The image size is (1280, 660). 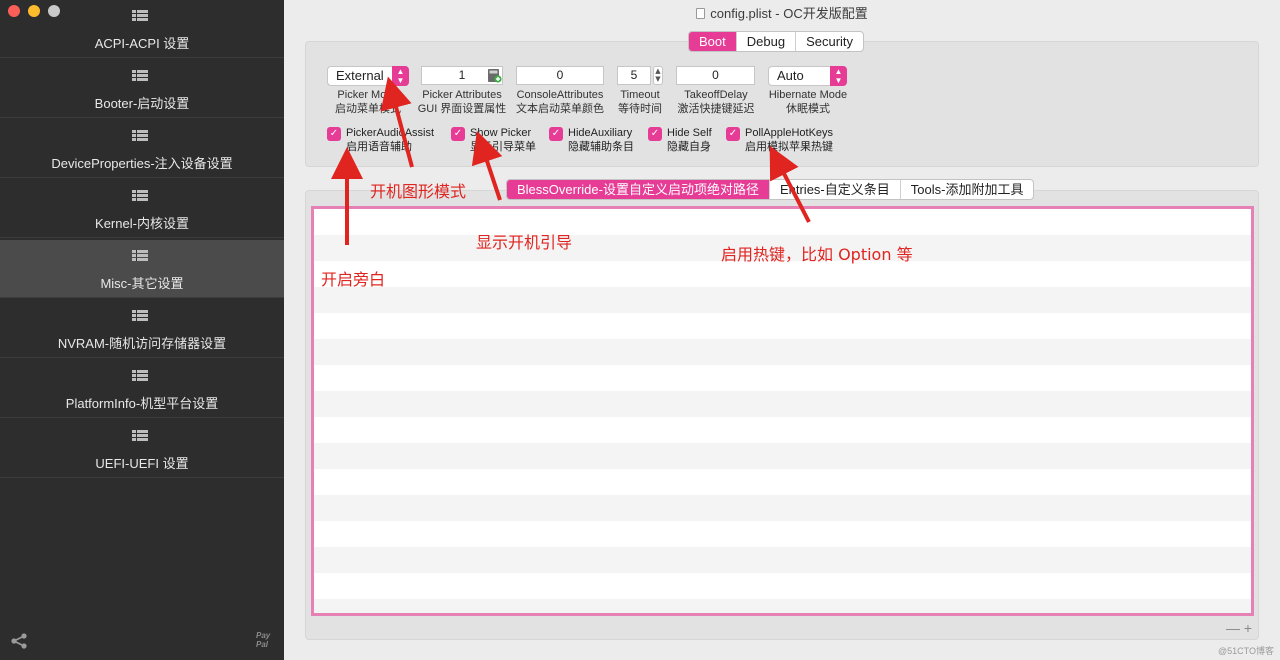 I want to click on watermark: @51CTO博客, so click(x=1246, y=651).